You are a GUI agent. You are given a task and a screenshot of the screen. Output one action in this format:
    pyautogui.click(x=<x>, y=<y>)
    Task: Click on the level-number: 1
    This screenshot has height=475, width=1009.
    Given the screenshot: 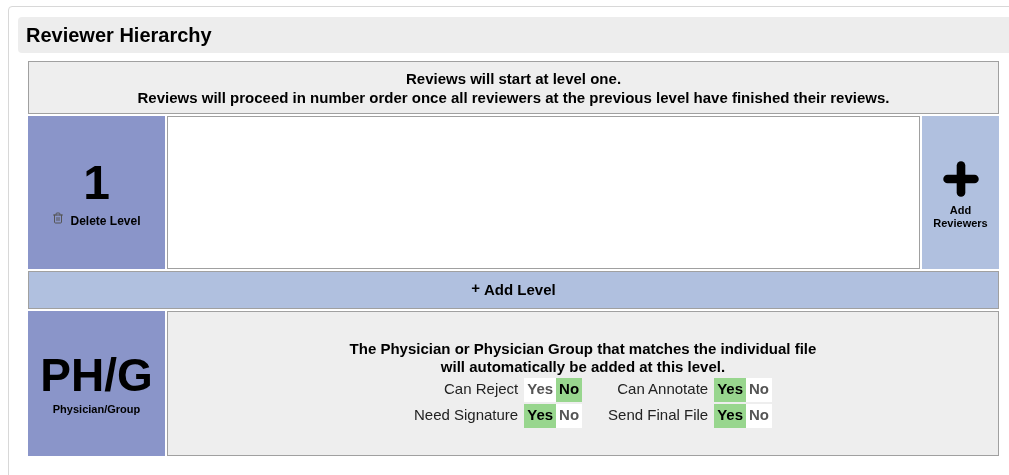 What is the action you would take?
    pyautogui.click(x=96, y=182)
    